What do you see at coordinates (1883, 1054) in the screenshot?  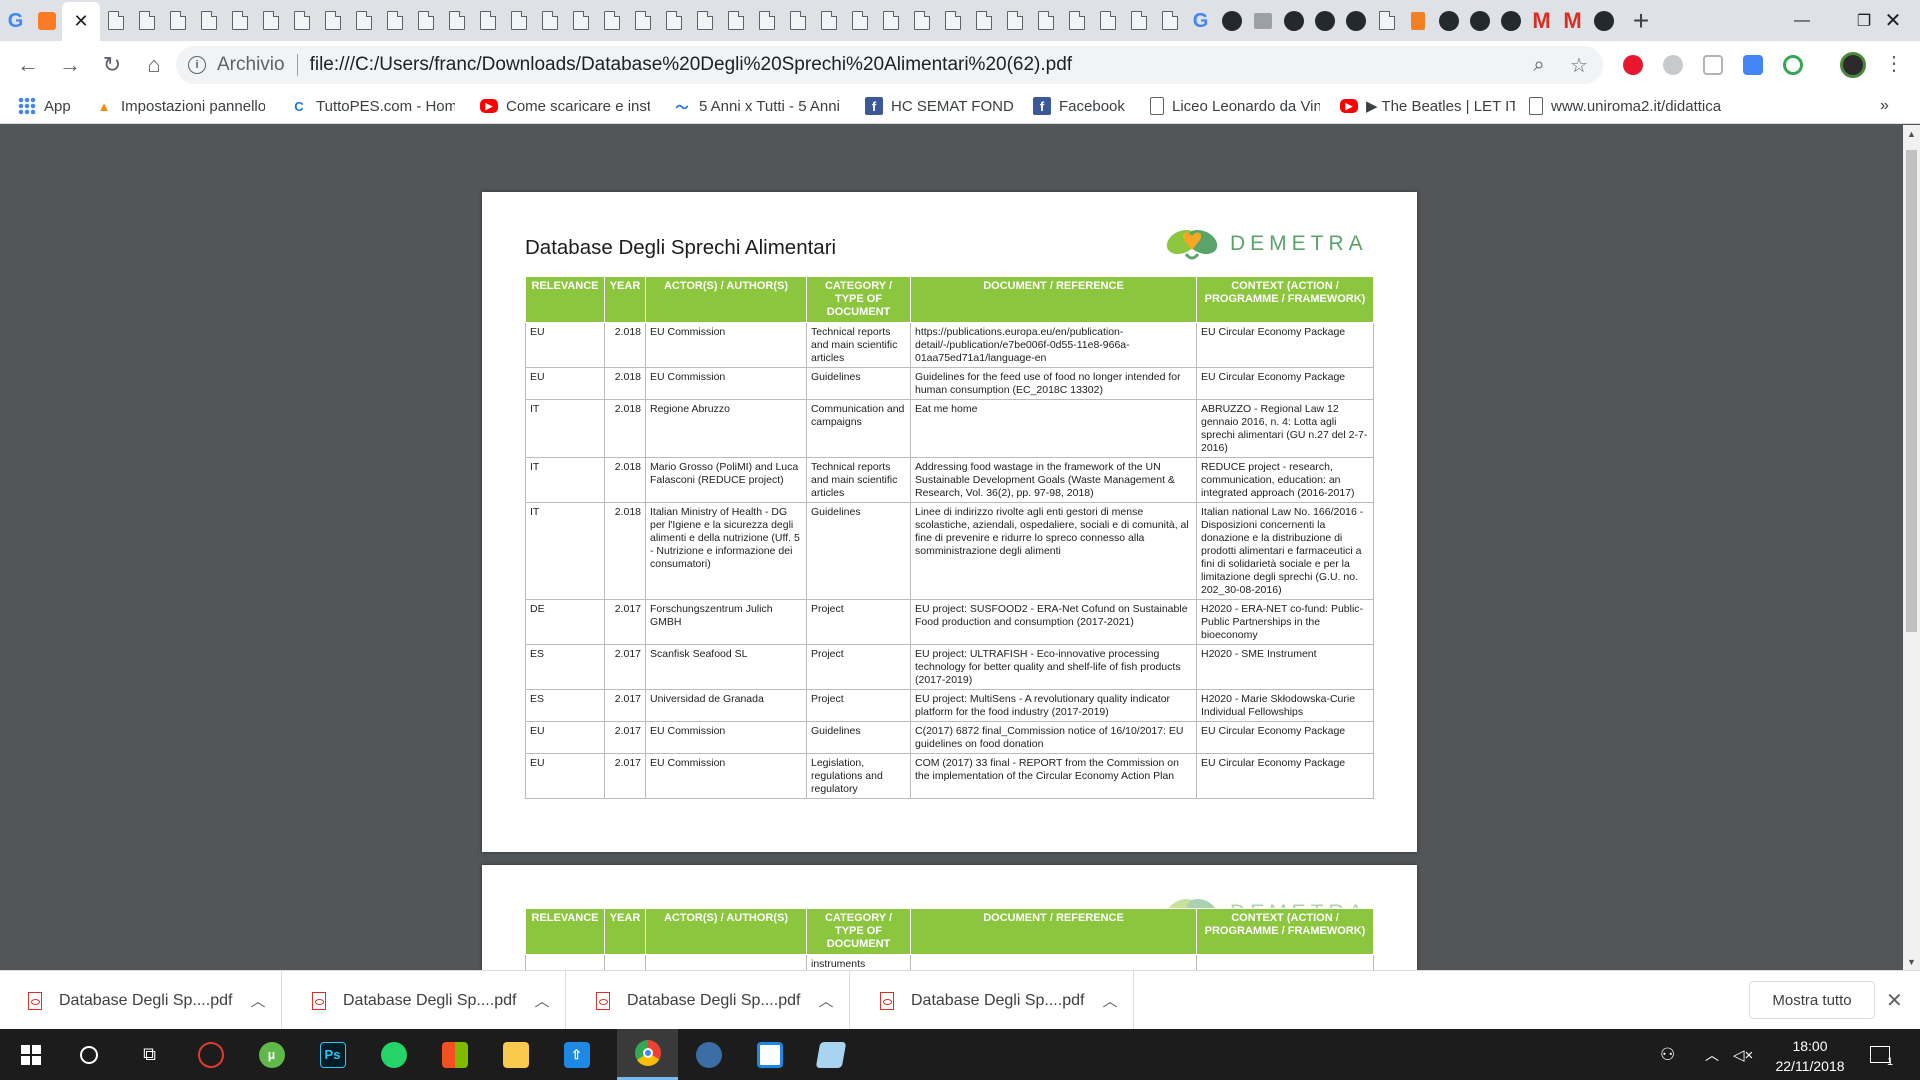 I see `action-center-button: 1` at bounding box center [1883, 1054].